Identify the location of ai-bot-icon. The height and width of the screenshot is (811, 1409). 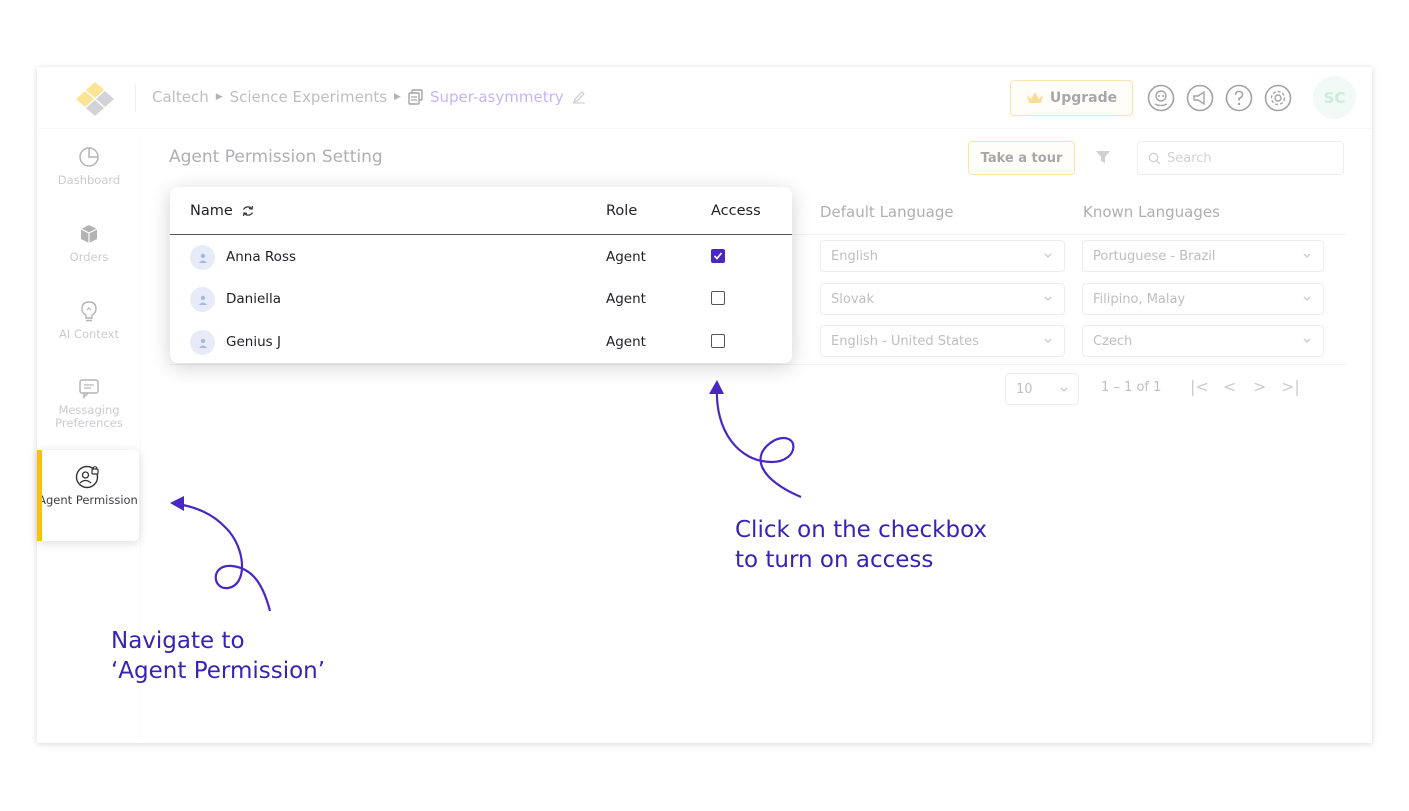
(1161, 98).